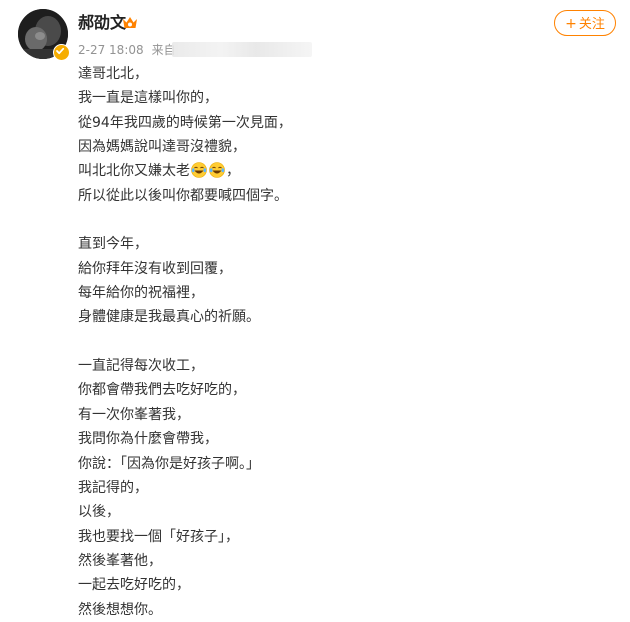  Describe the element at coordinates (61, 52) in the screenshot. I see `verified-badge-icon` at that location.